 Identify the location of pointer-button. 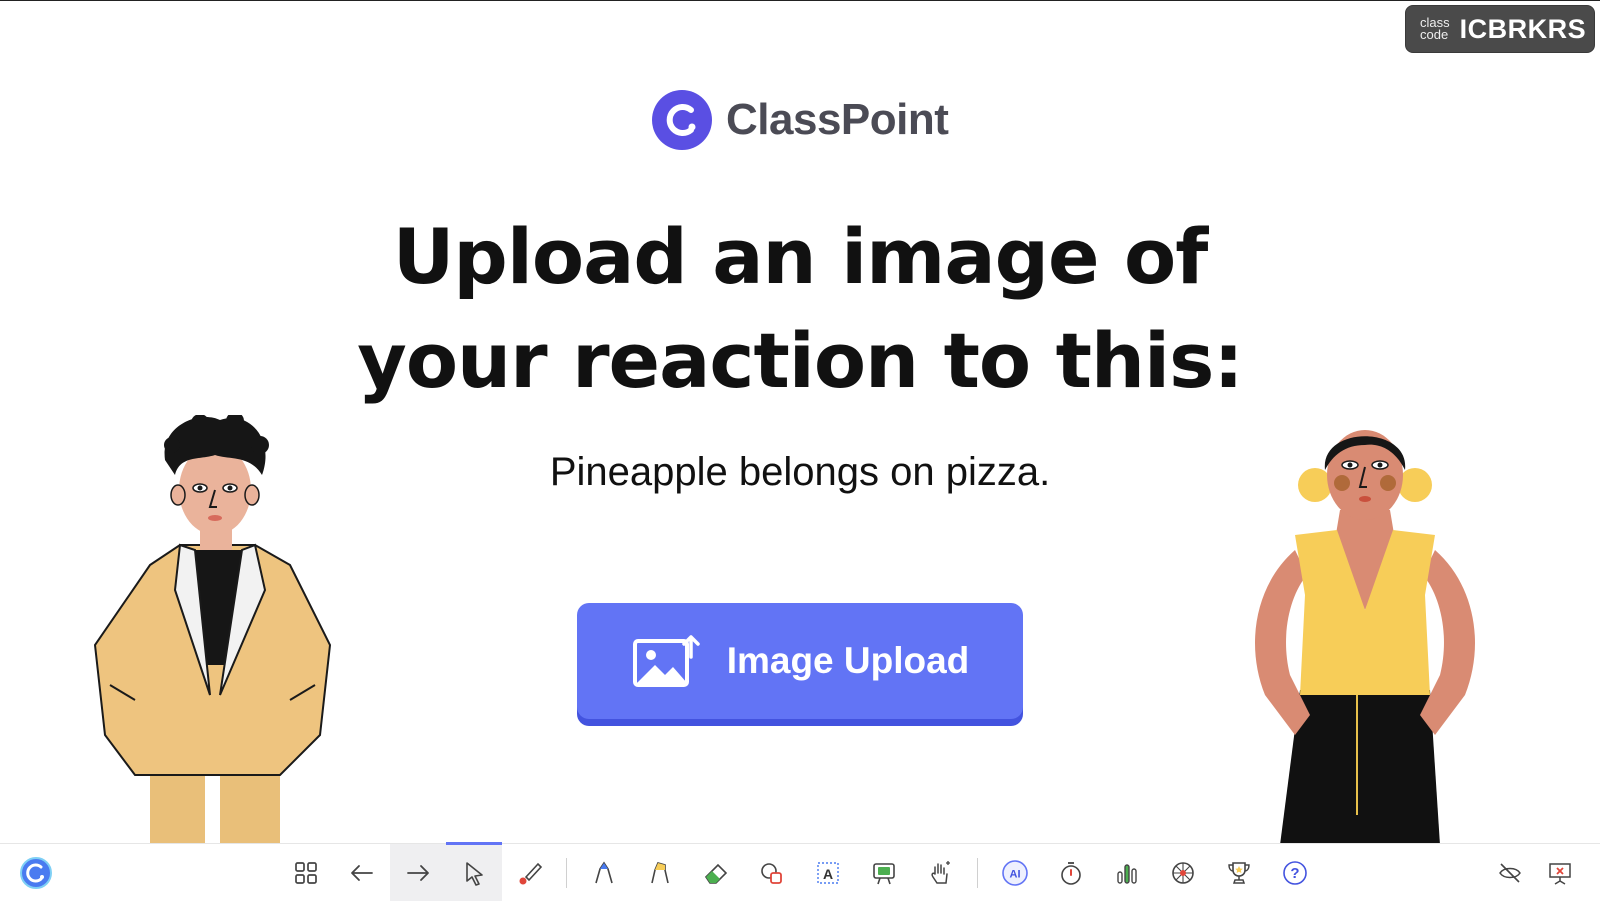
(474, 871).